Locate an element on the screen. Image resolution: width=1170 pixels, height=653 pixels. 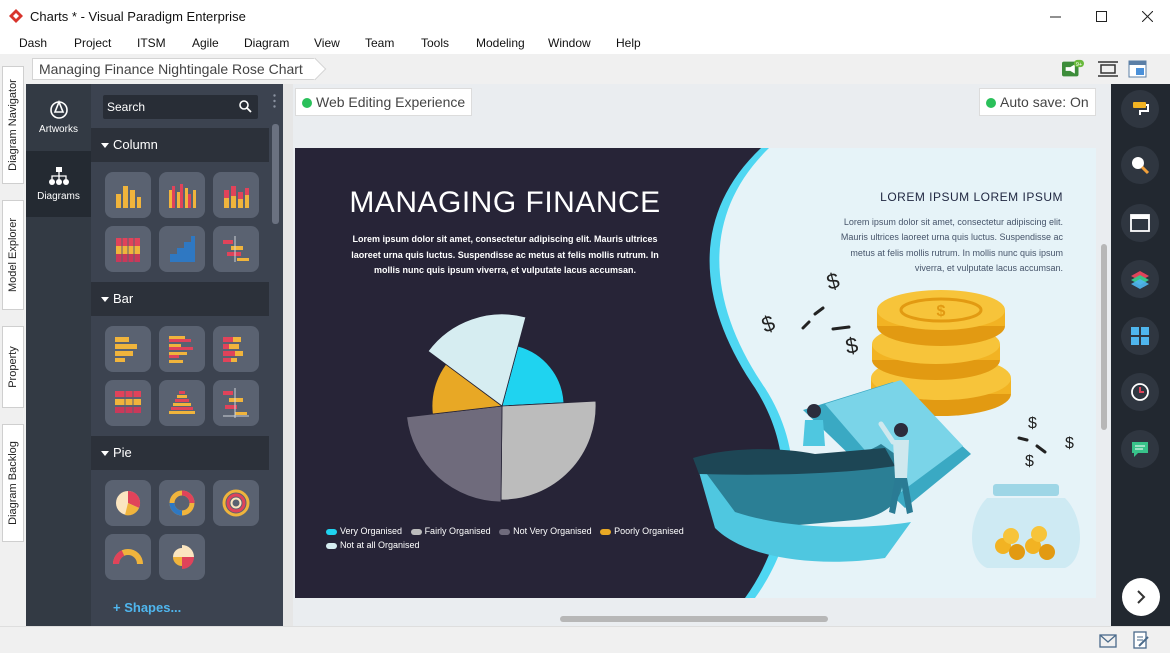
comments-button is located at coordinates (1140, 449).